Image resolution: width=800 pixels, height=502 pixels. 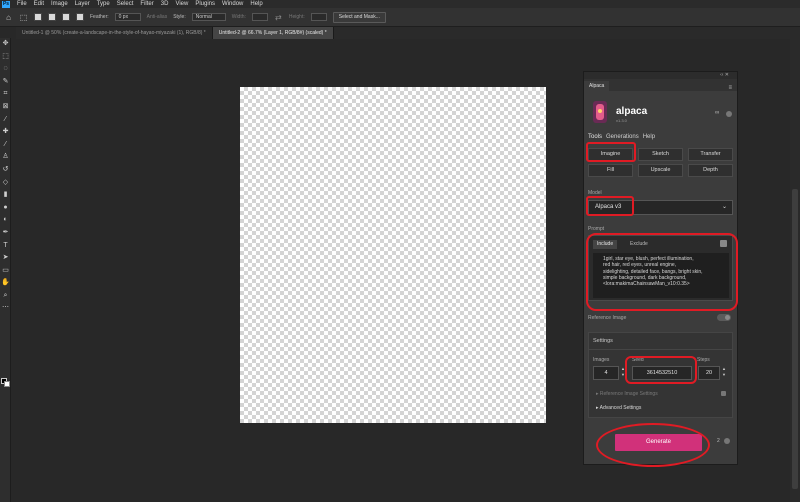 I want to click on tab-tools: Tools, so click(x=595, y=137).